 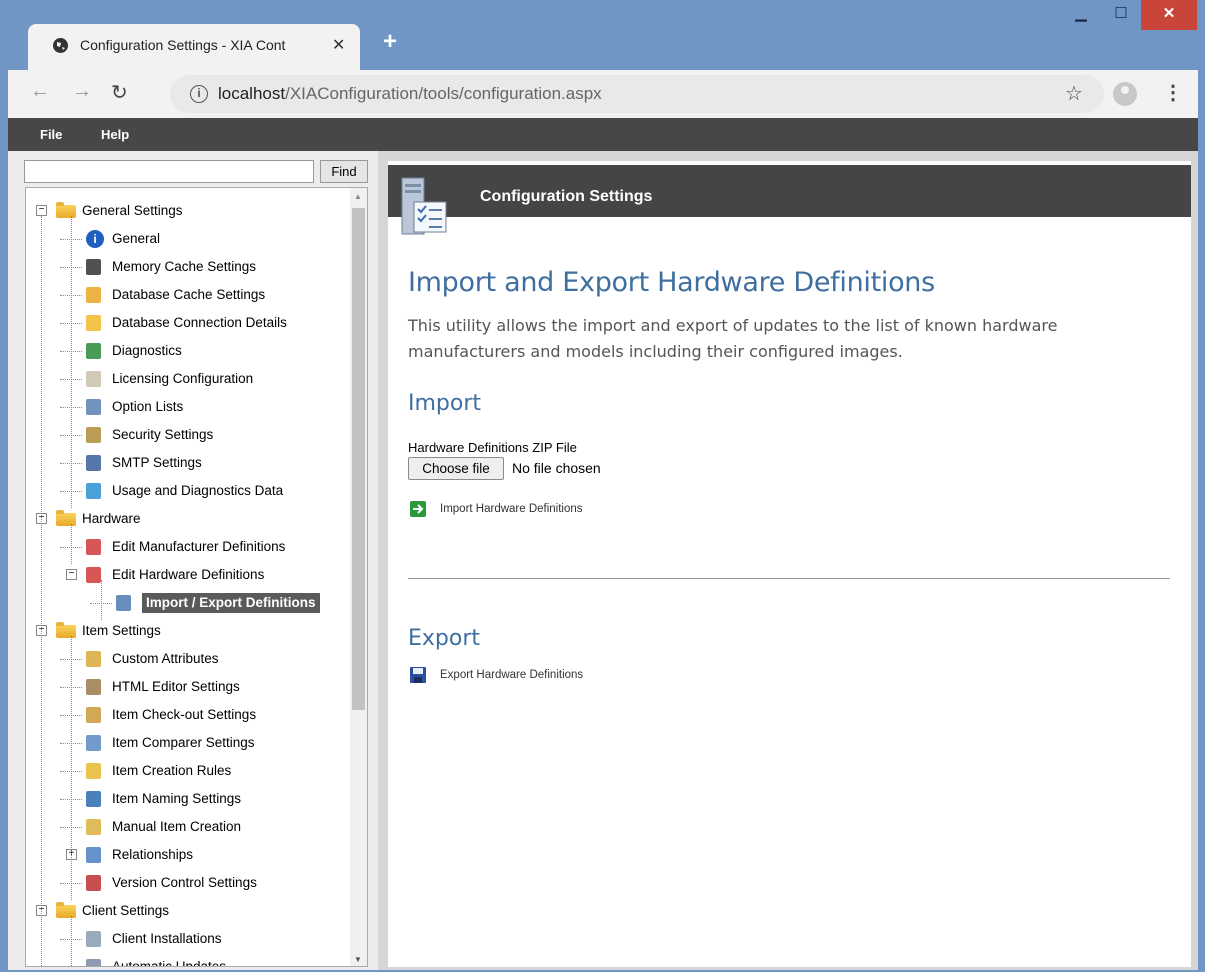 I want to click on tree-item: Import / Export Definitions, so click(x=221, y=603).